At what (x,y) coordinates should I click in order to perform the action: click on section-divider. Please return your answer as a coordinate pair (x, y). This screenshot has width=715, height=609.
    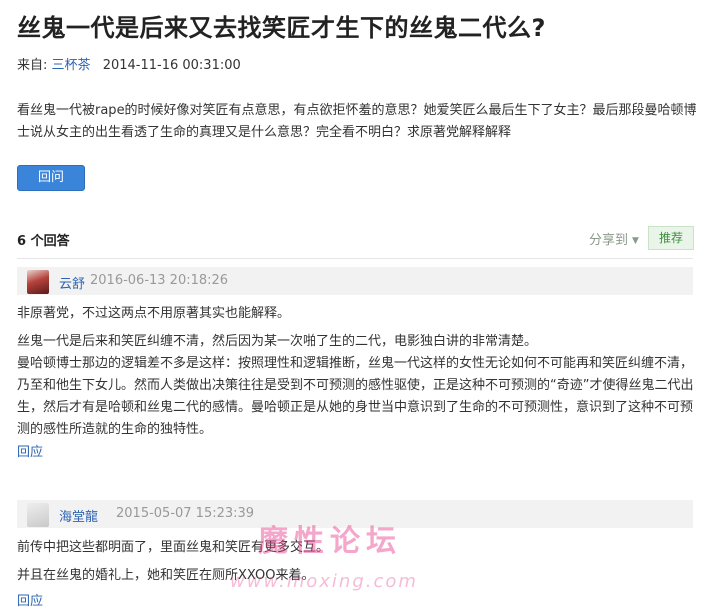
    Looking at the image, I should click on (355, 258).